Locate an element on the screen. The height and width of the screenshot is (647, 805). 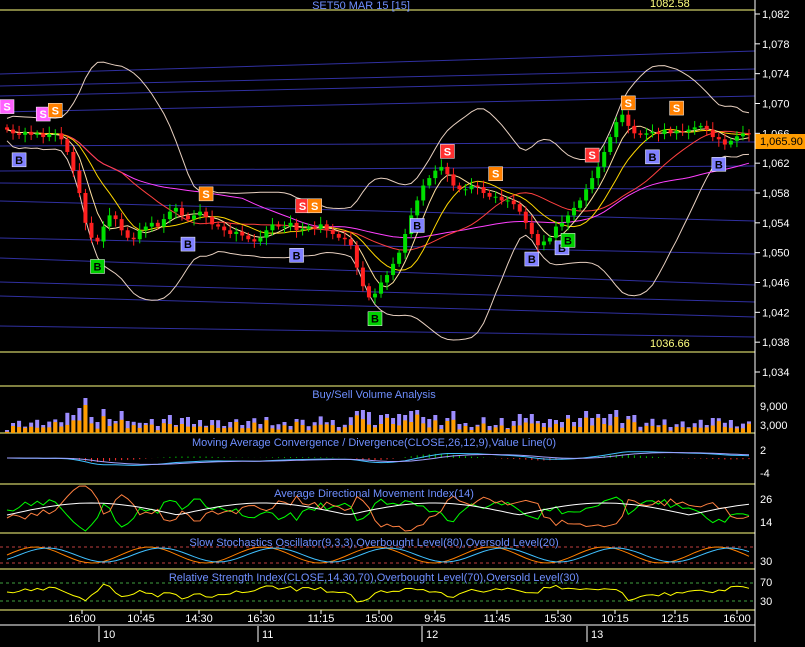
x-date-label: 11 is located at coordinates (267, 635).